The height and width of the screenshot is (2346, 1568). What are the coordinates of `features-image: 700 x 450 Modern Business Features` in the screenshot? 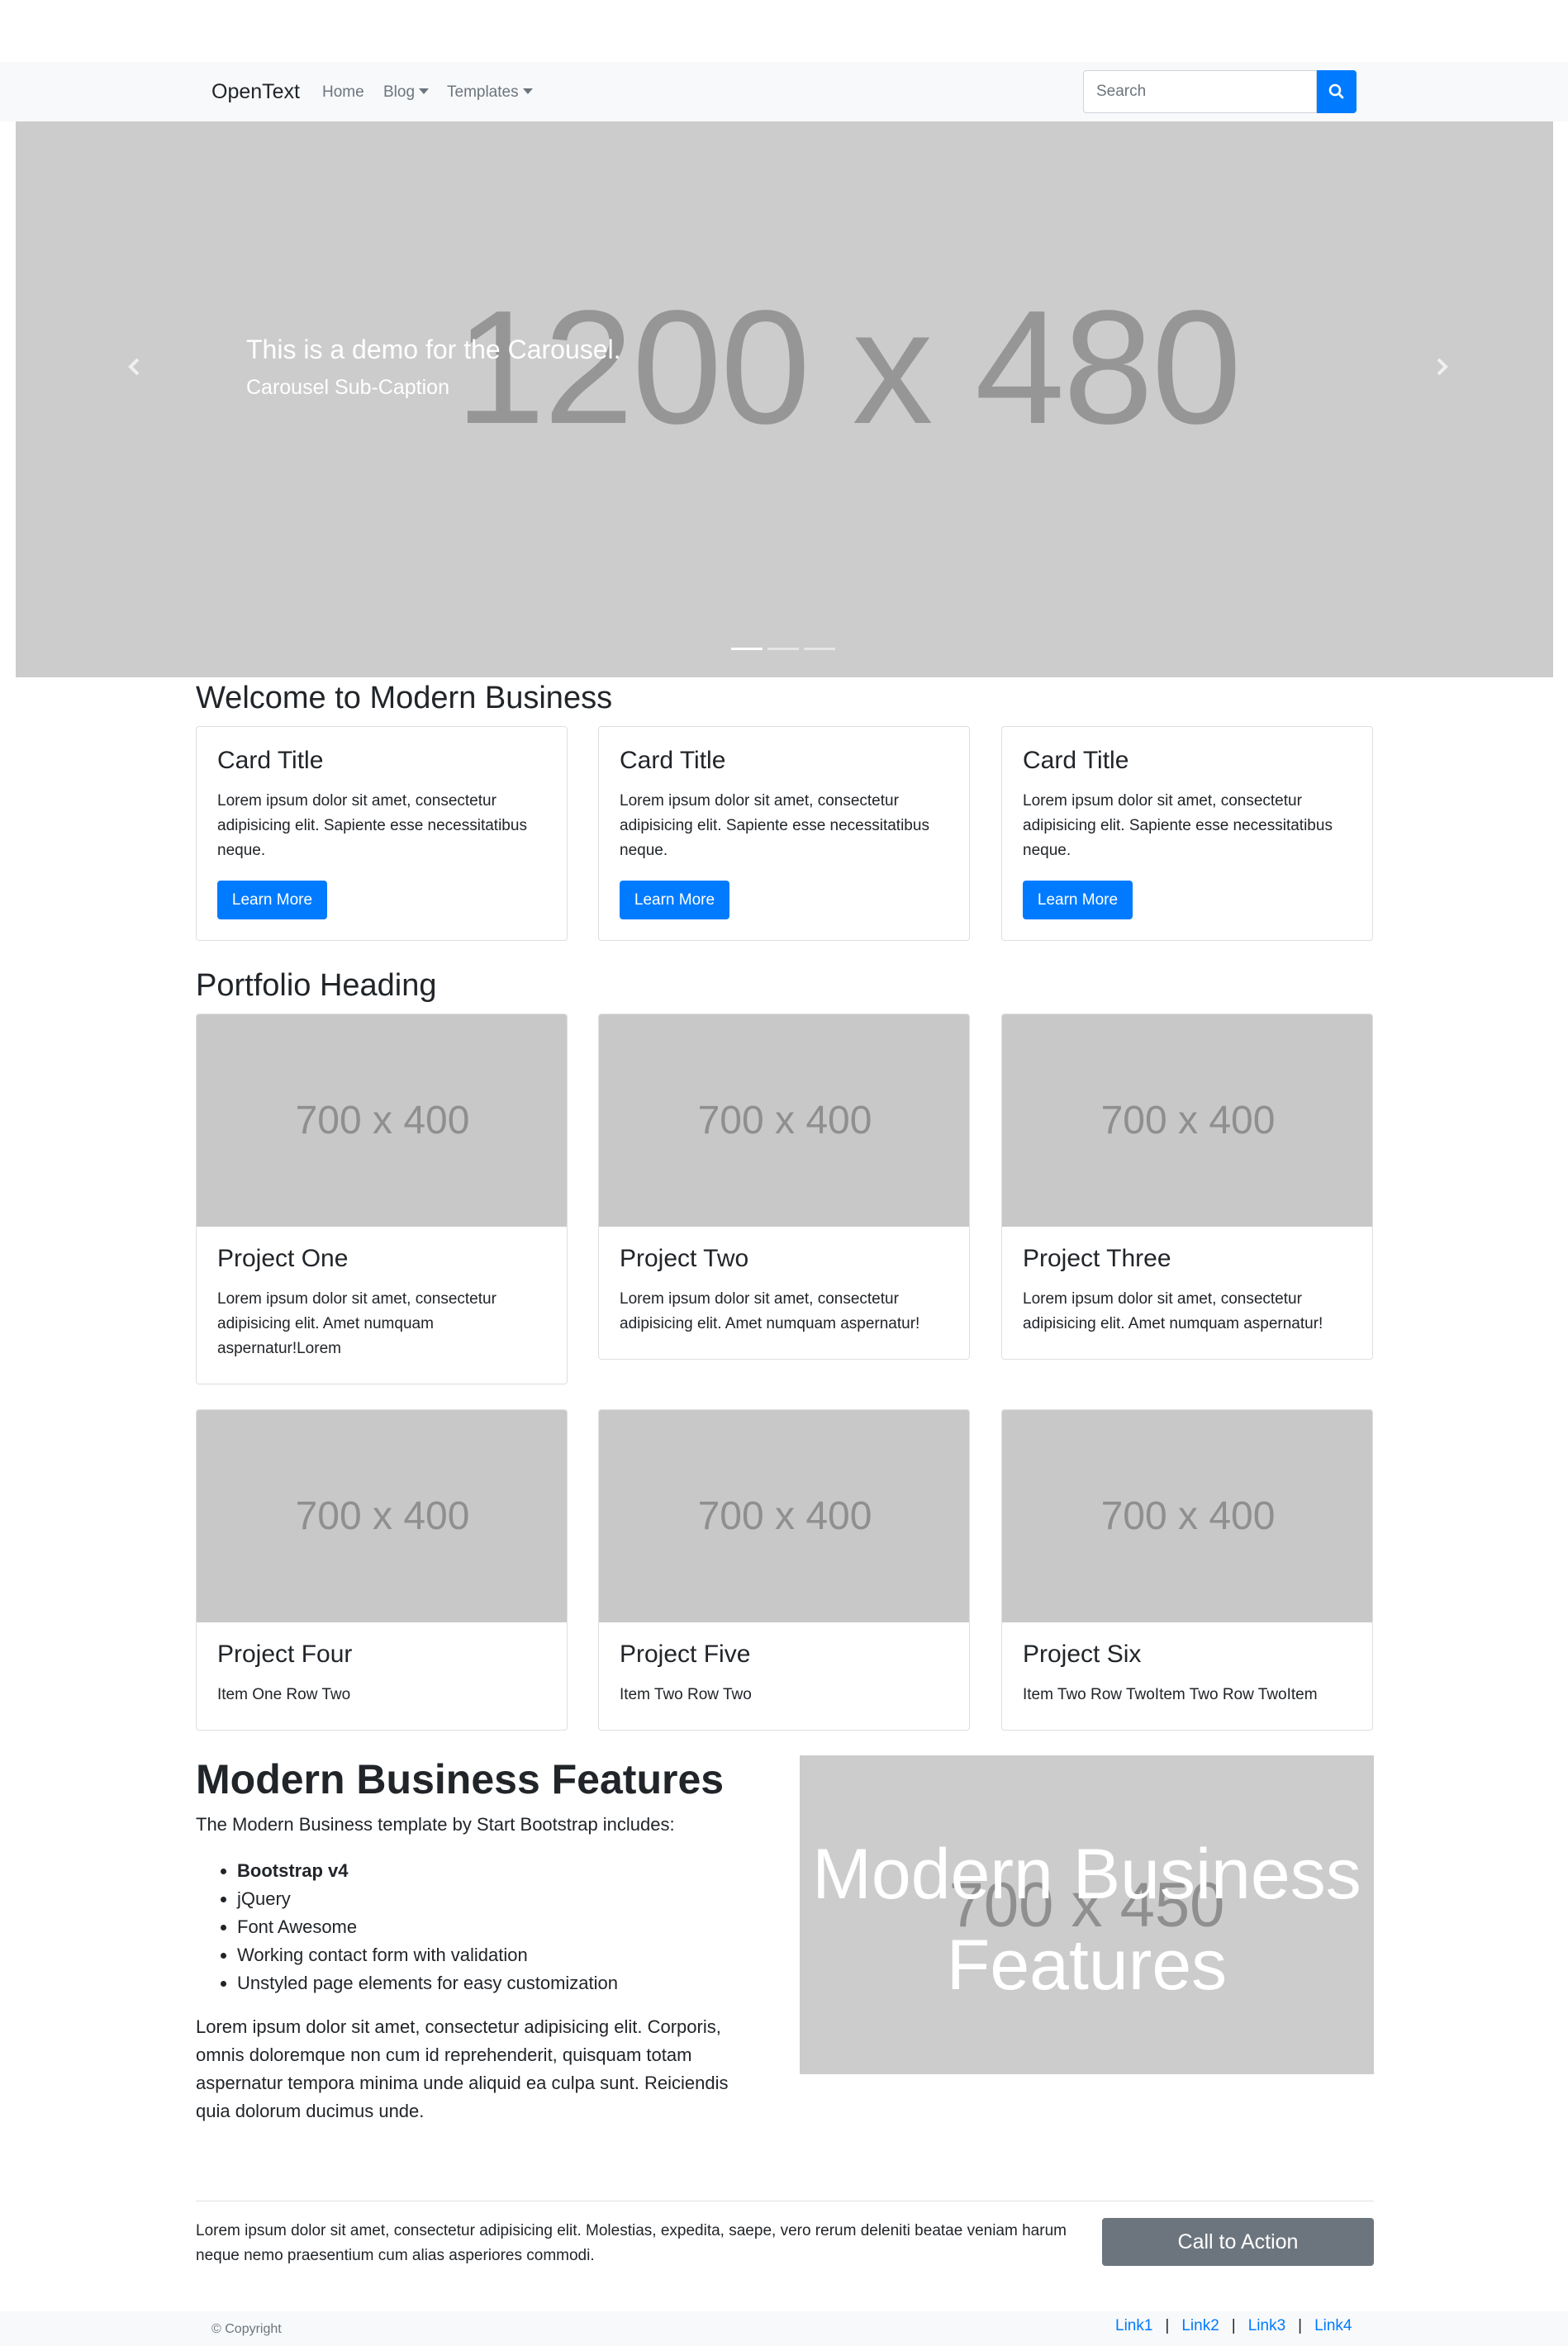 It's located at (1087, 1914).